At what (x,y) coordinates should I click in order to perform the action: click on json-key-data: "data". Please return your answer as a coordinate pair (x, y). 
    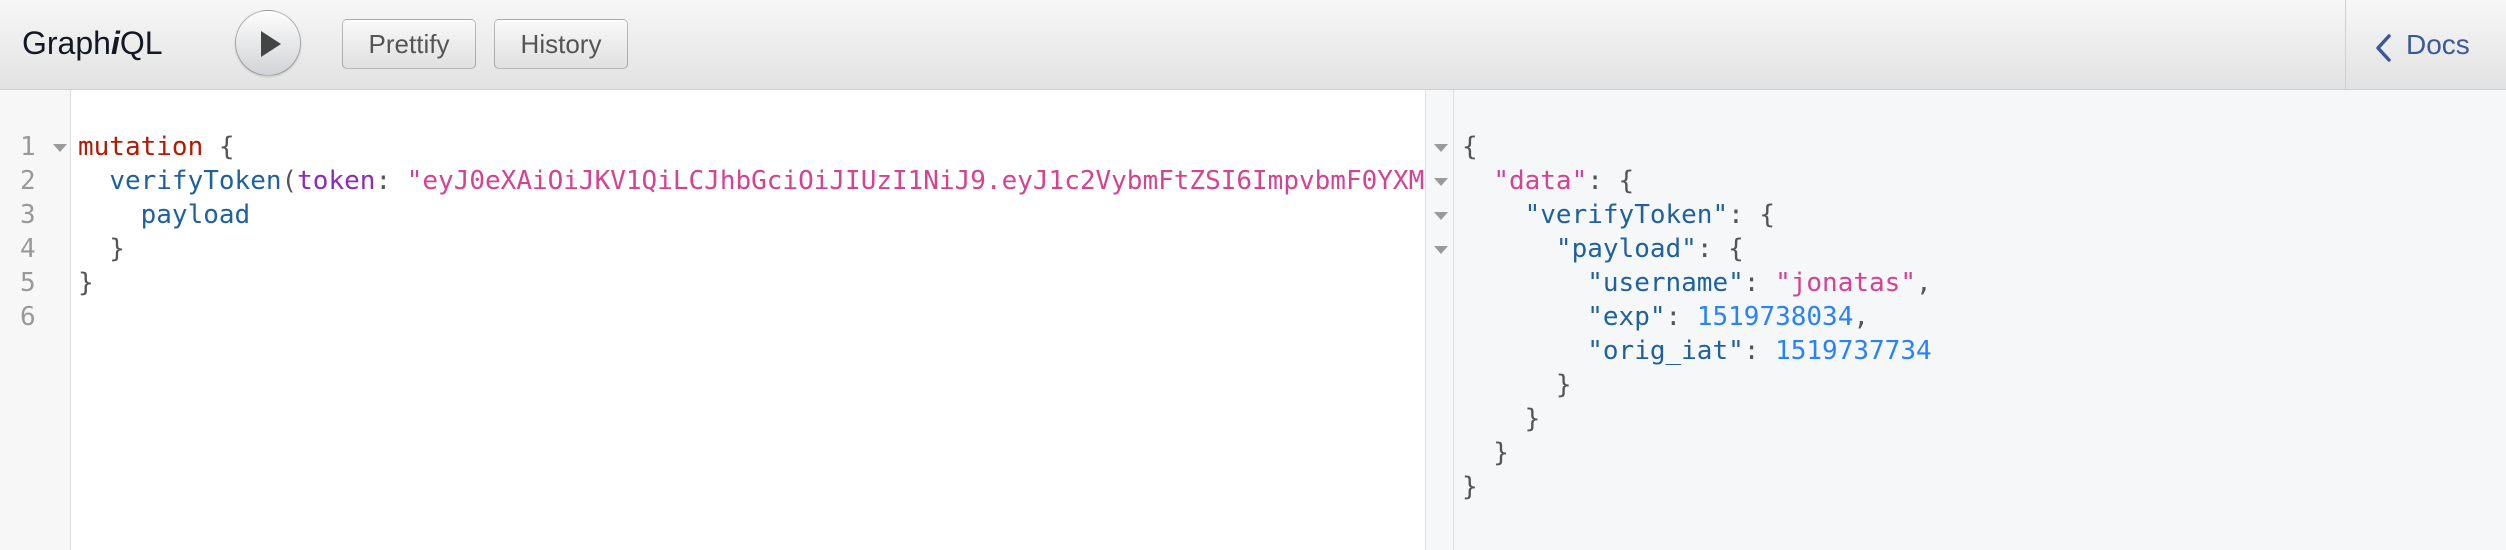
    Looking at the image, I should click on (1540, 181).